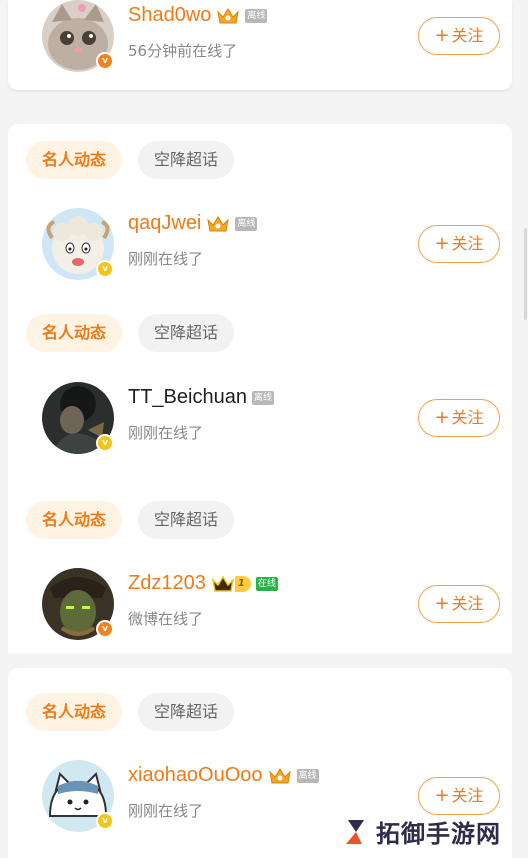 The image size is (528, 858). I want to click on username: qaqJwei, so click(164, 223).